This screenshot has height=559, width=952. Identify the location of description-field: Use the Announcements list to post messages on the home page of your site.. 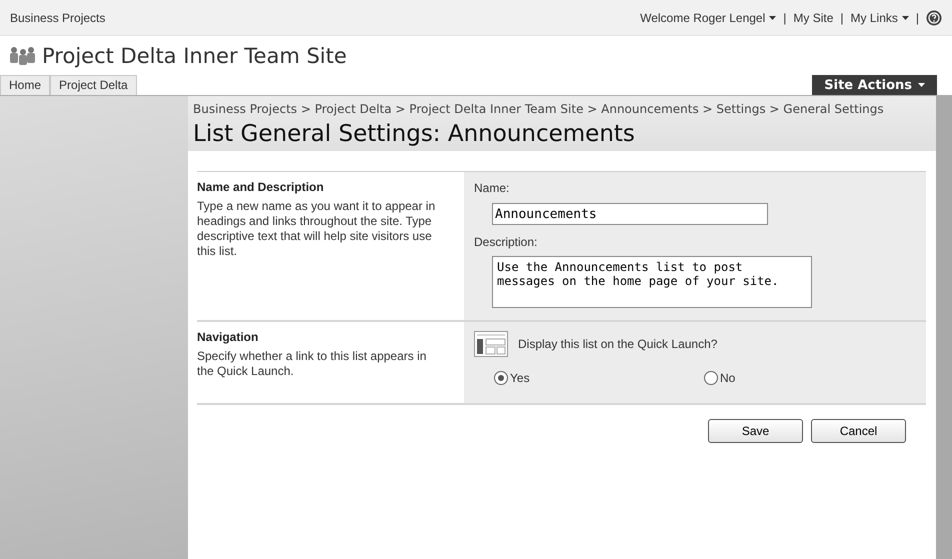
(652, 282).